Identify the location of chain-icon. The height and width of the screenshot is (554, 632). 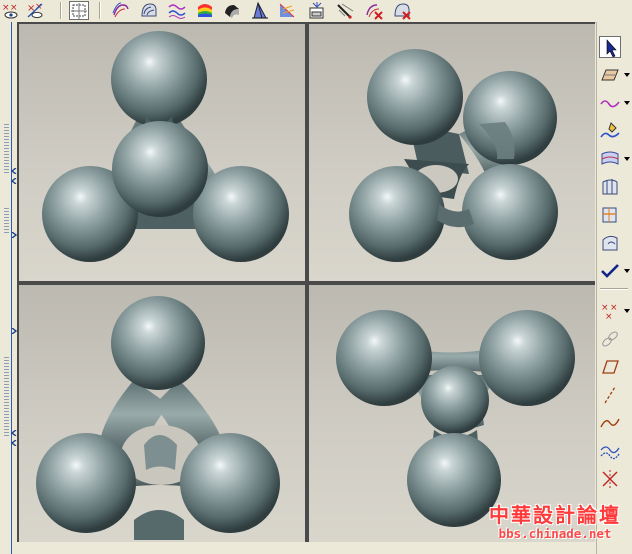
(610, 339).